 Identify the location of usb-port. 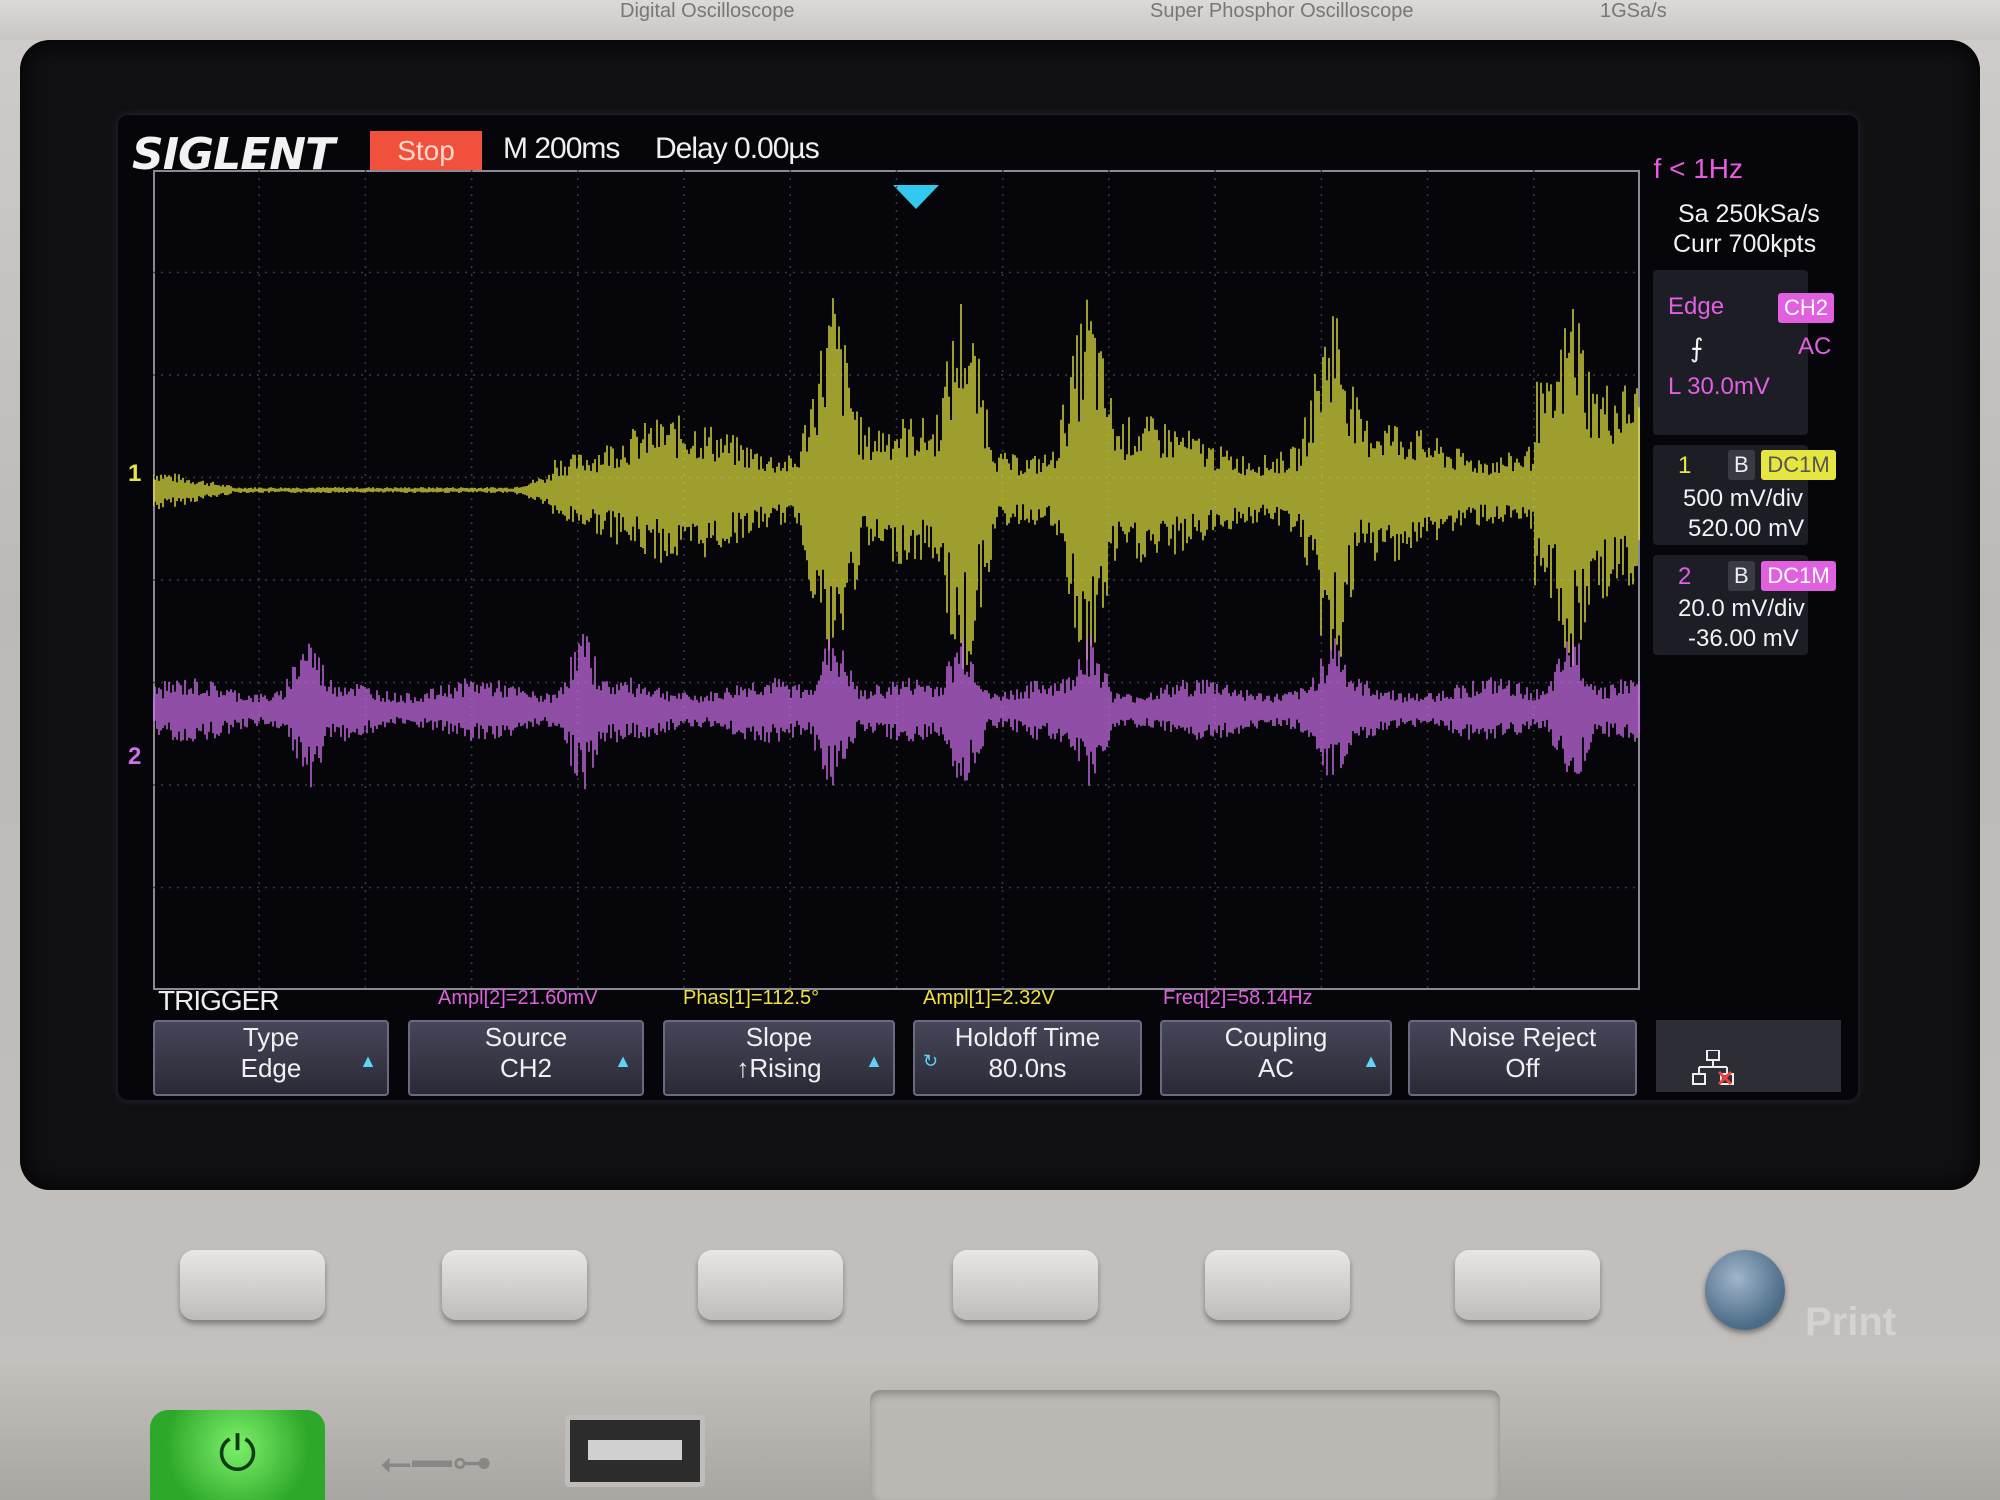
(635, 1451).